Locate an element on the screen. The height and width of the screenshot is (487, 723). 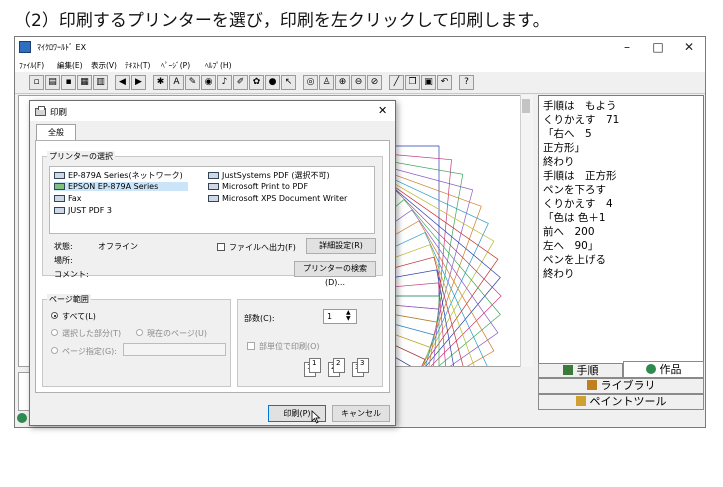
printer-item-label: JustSystems PDF (選択不可) is located at coordinates (276, 175).